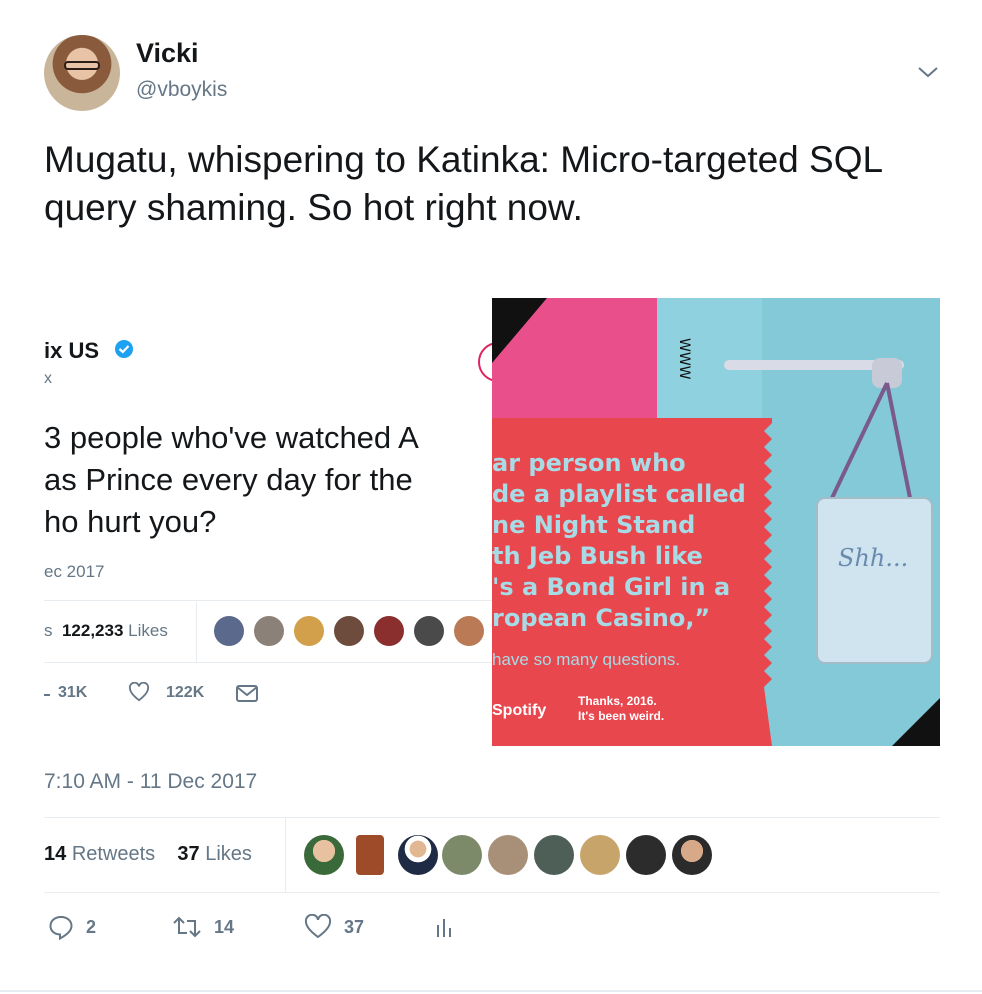  What do you see at coordinates (619, 494) in the screenshot?
I see `spotify-text-line-2: de a playlist called` at bounding box center [619, 494].